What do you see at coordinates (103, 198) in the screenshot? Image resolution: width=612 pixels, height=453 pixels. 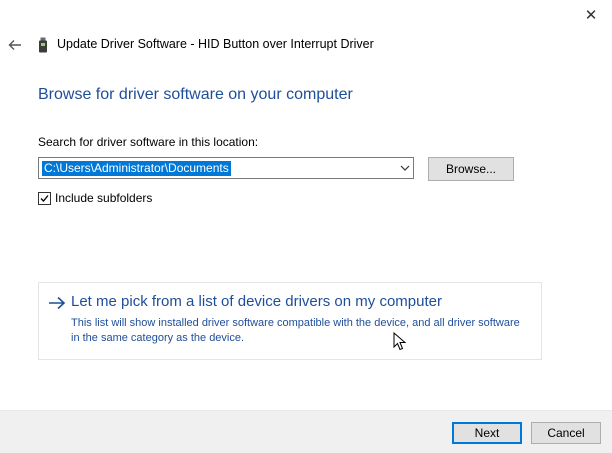 I see `include-subfolders-label: Include subfolders` at bounding box center [103, 198].